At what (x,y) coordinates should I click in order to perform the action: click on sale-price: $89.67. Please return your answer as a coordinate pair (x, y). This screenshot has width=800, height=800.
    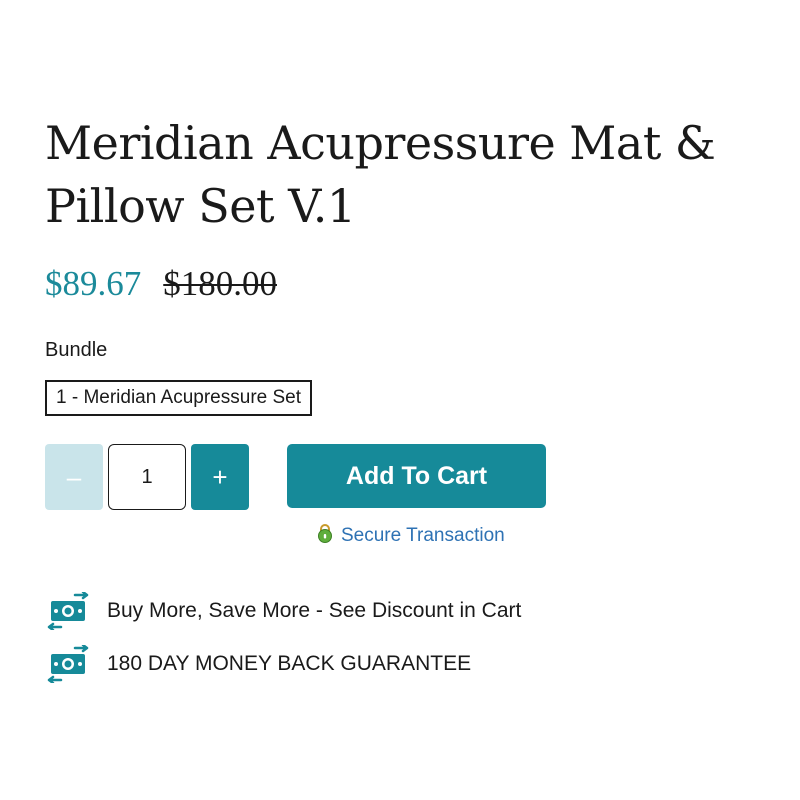
    Looking at the image, I should click on (93, 283).